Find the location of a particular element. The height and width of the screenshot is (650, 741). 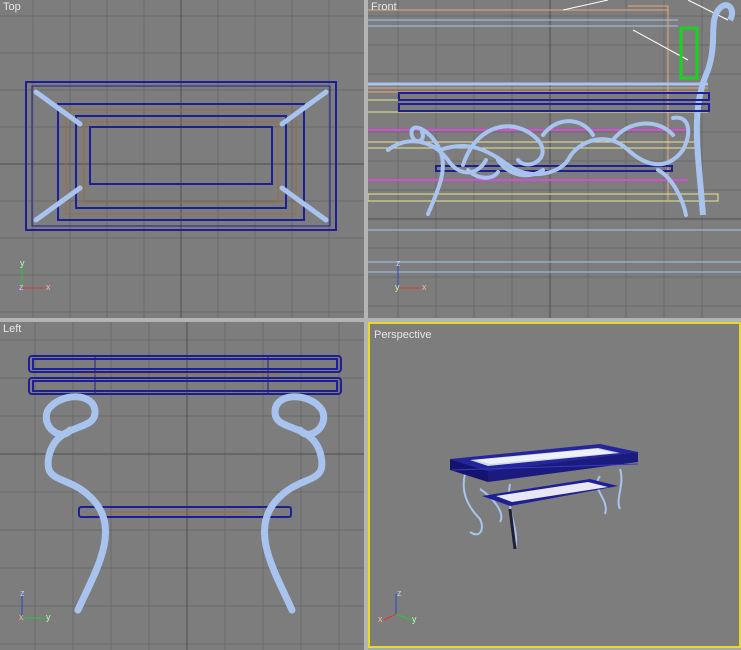

axis-label-origin: z is located at coordinates (21, 287).